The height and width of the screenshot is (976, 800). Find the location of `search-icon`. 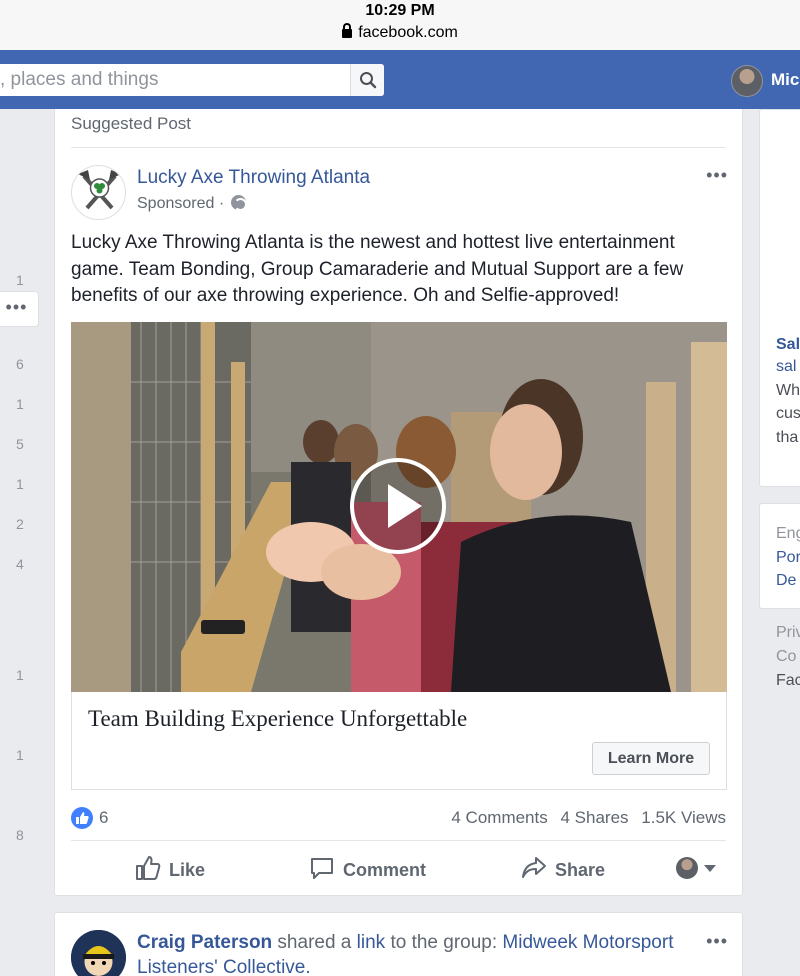

search-icon is located at coordinates (368, 80).